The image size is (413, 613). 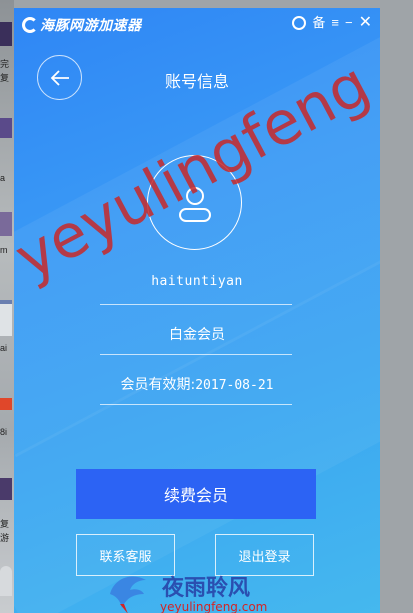 I want to click on username: haituntiyan, so click(x=197, y=281).